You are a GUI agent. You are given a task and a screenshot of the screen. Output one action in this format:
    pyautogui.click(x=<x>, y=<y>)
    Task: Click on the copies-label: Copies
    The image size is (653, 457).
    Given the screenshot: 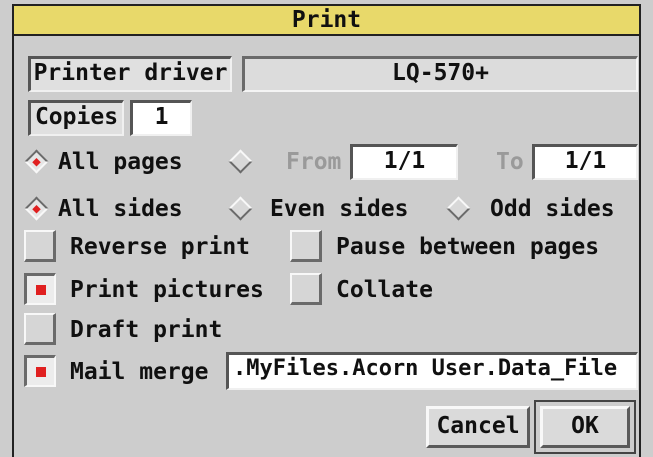 What is the action you would take?
    pyautogui.click(x=76, y=117)
    